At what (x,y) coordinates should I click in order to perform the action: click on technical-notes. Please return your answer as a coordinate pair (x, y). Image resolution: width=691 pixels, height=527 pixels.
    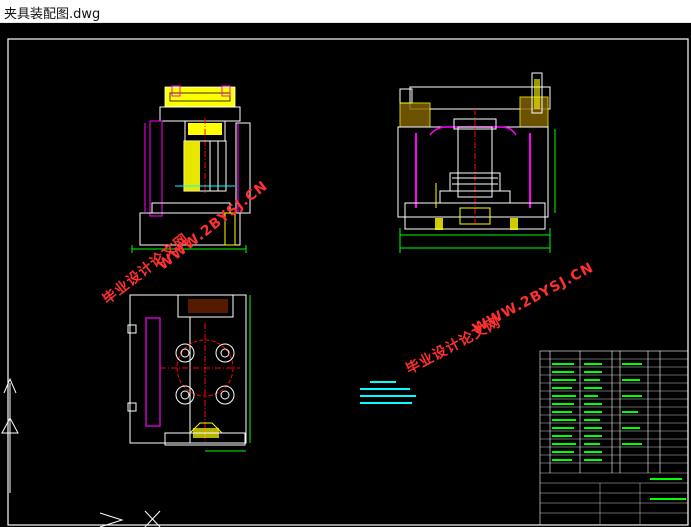
    Looking at the image, I should click on (388, 392).